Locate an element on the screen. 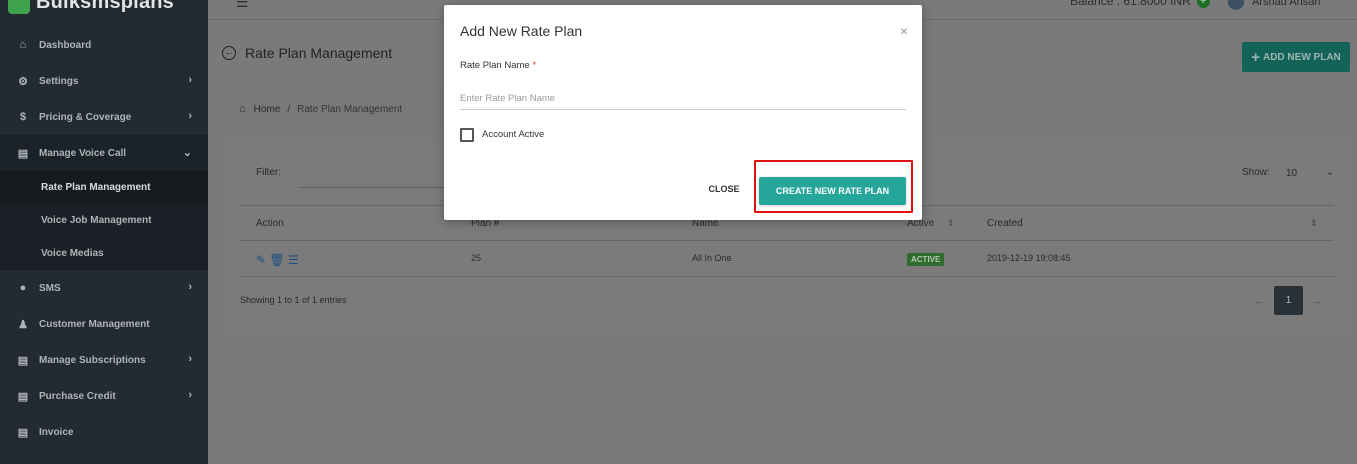  sidebar-item-label: Dashboard is located at coordinates (65, 45).